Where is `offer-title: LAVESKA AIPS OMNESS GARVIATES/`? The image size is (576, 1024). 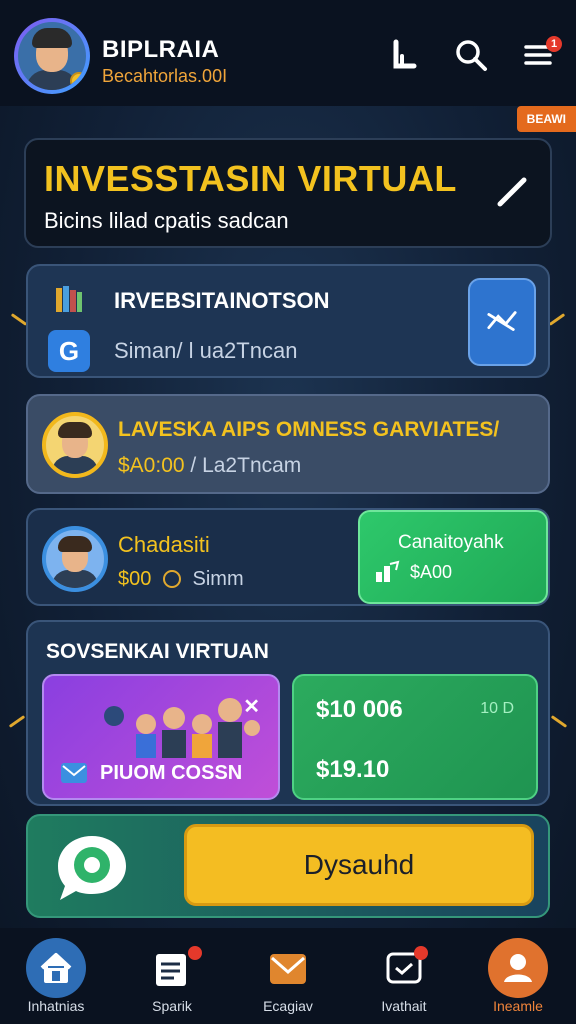
offer-title: LAVESKA AIPS OMNESS GARVIATES/ is located at coordinates (309, 429).